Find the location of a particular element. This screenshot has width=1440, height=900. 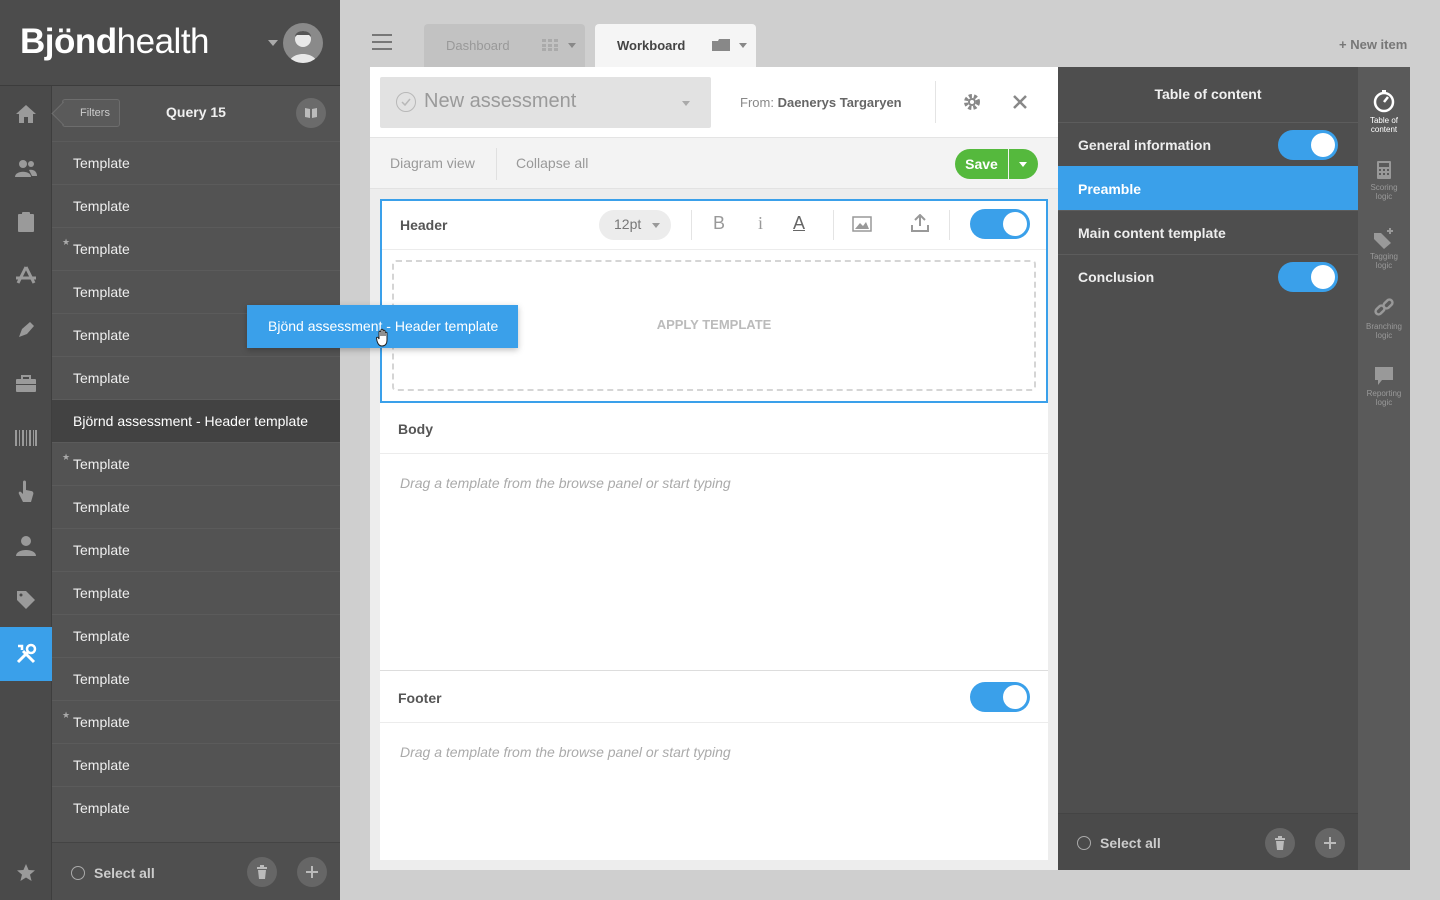

tab-workboard: Workboard is located at coordinates (675, 45).